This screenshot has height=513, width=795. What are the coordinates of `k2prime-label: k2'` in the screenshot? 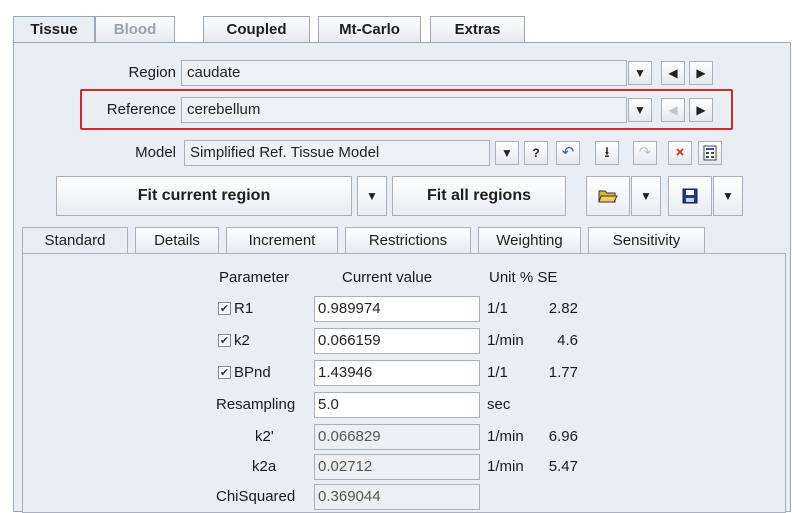 It's located at (264, 436).